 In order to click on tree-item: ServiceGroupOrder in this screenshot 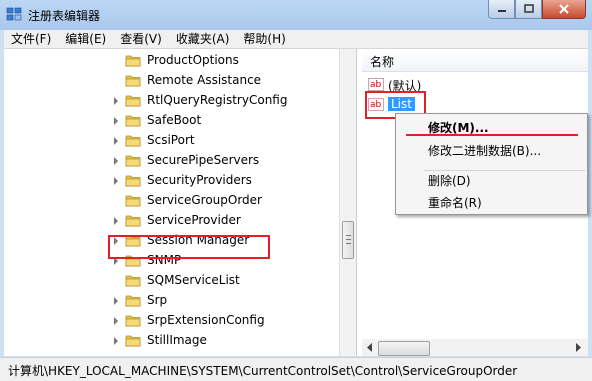, I will do `click(171, 201)`.